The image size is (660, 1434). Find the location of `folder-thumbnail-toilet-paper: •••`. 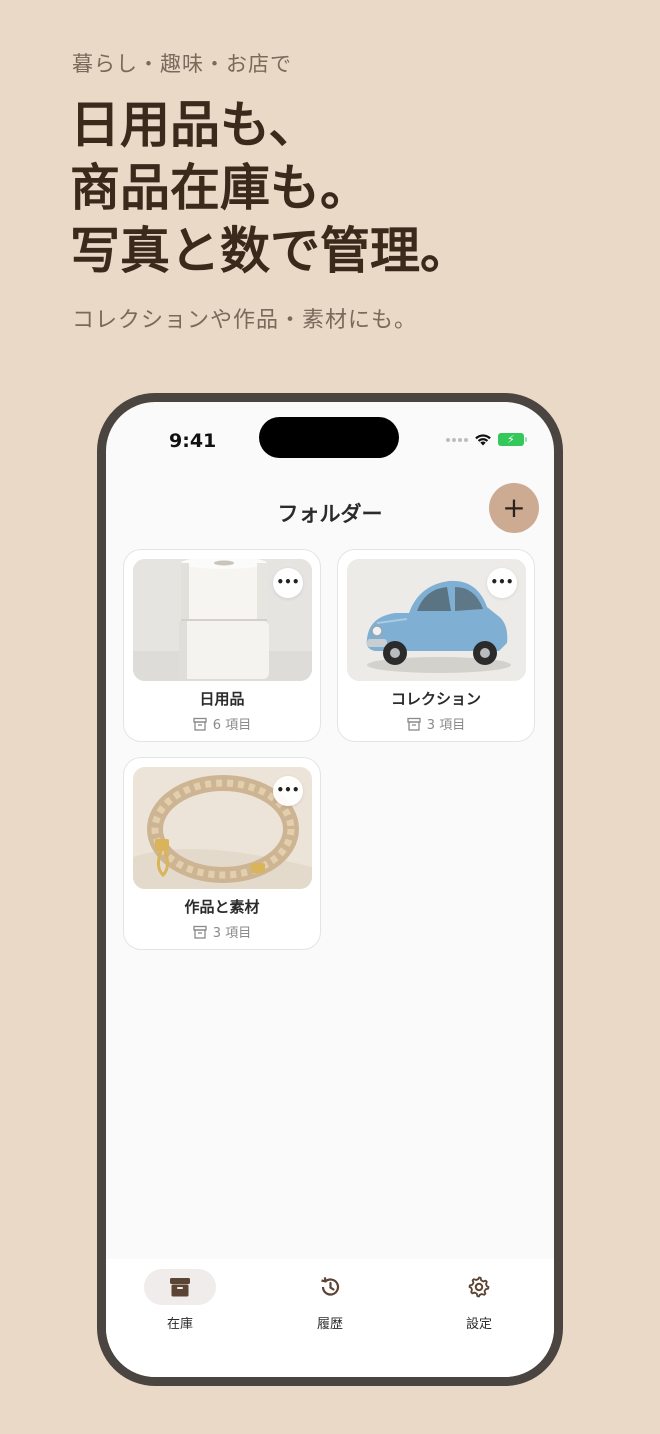

folder-thumbnail-toilet-paper: ••• is located at coordinates (222, 620).